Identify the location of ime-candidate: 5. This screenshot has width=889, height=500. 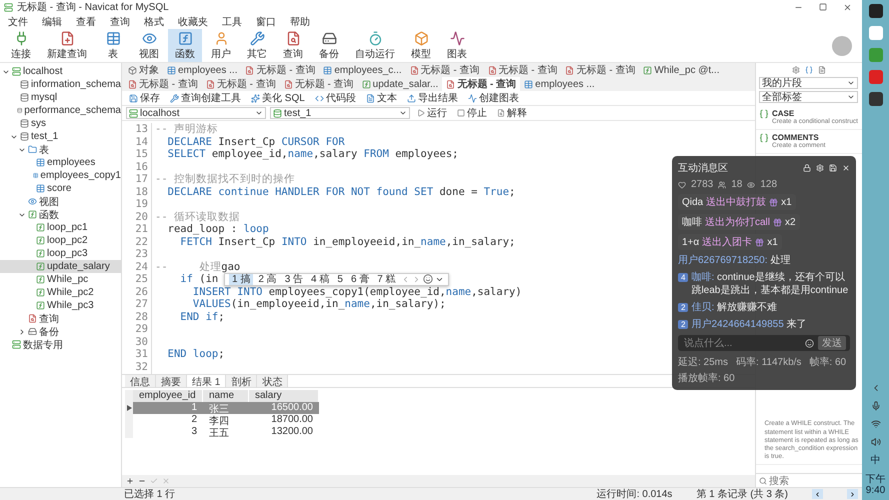
(340, 279).